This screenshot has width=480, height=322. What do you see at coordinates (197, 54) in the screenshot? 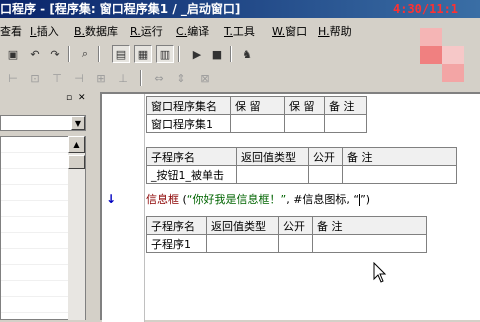
I see `run-icon: ▶` at bounding box center [197, 54].